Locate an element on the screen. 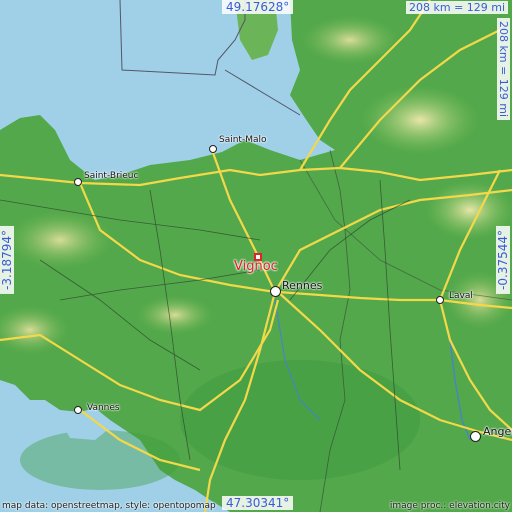 Image resolution: width=512 pixels, height=512 pixels. scale-vertical: 208 km = 129 mi is located at coordinates (503, 69).